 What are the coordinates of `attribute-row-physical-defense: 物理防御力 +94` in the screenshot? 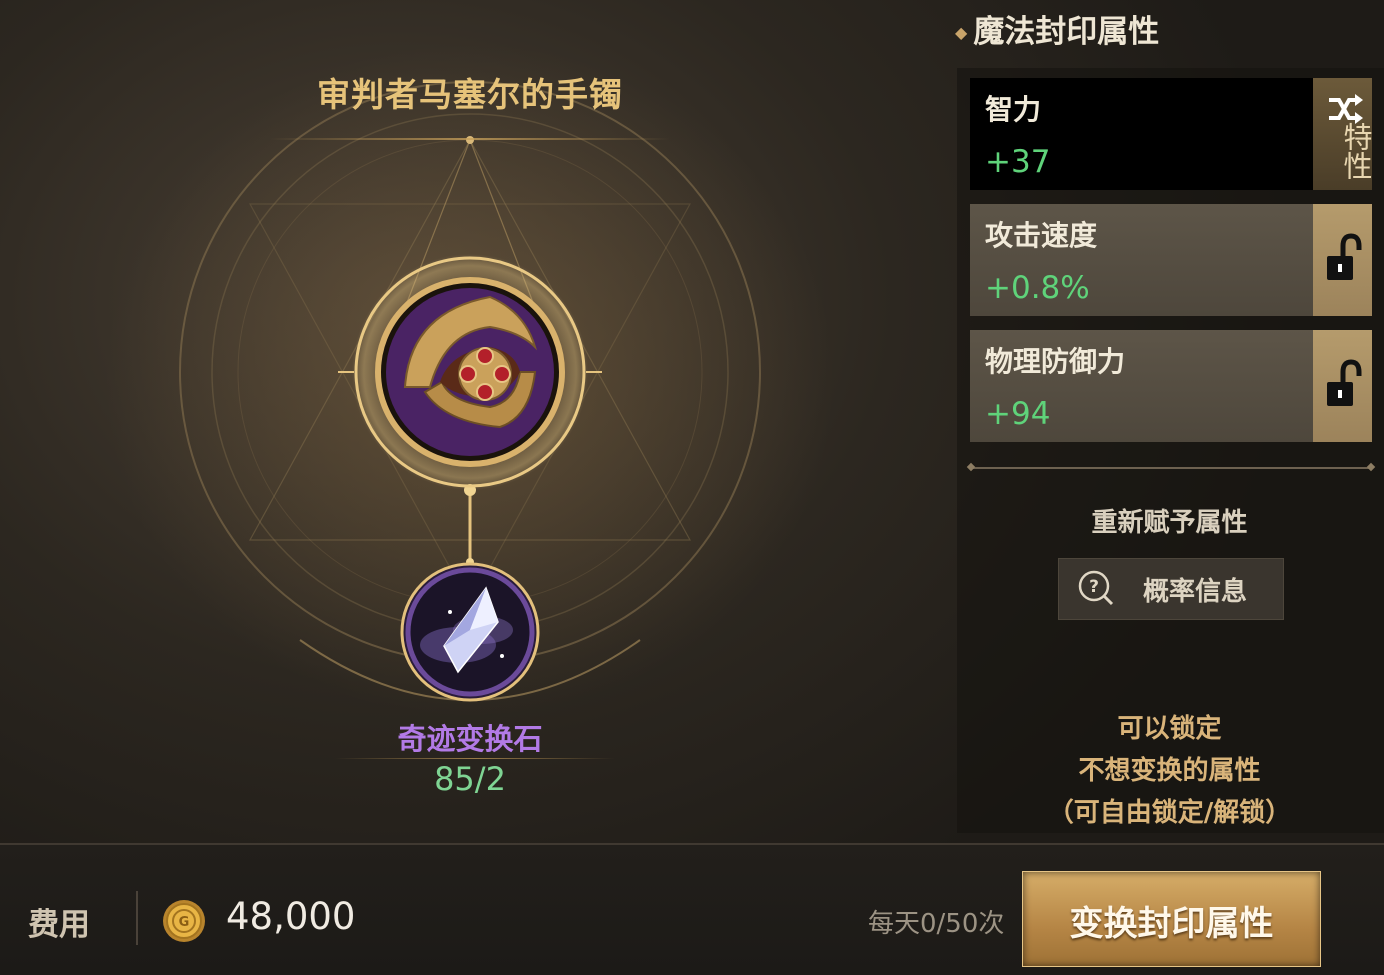 It's located at (1171, 386).